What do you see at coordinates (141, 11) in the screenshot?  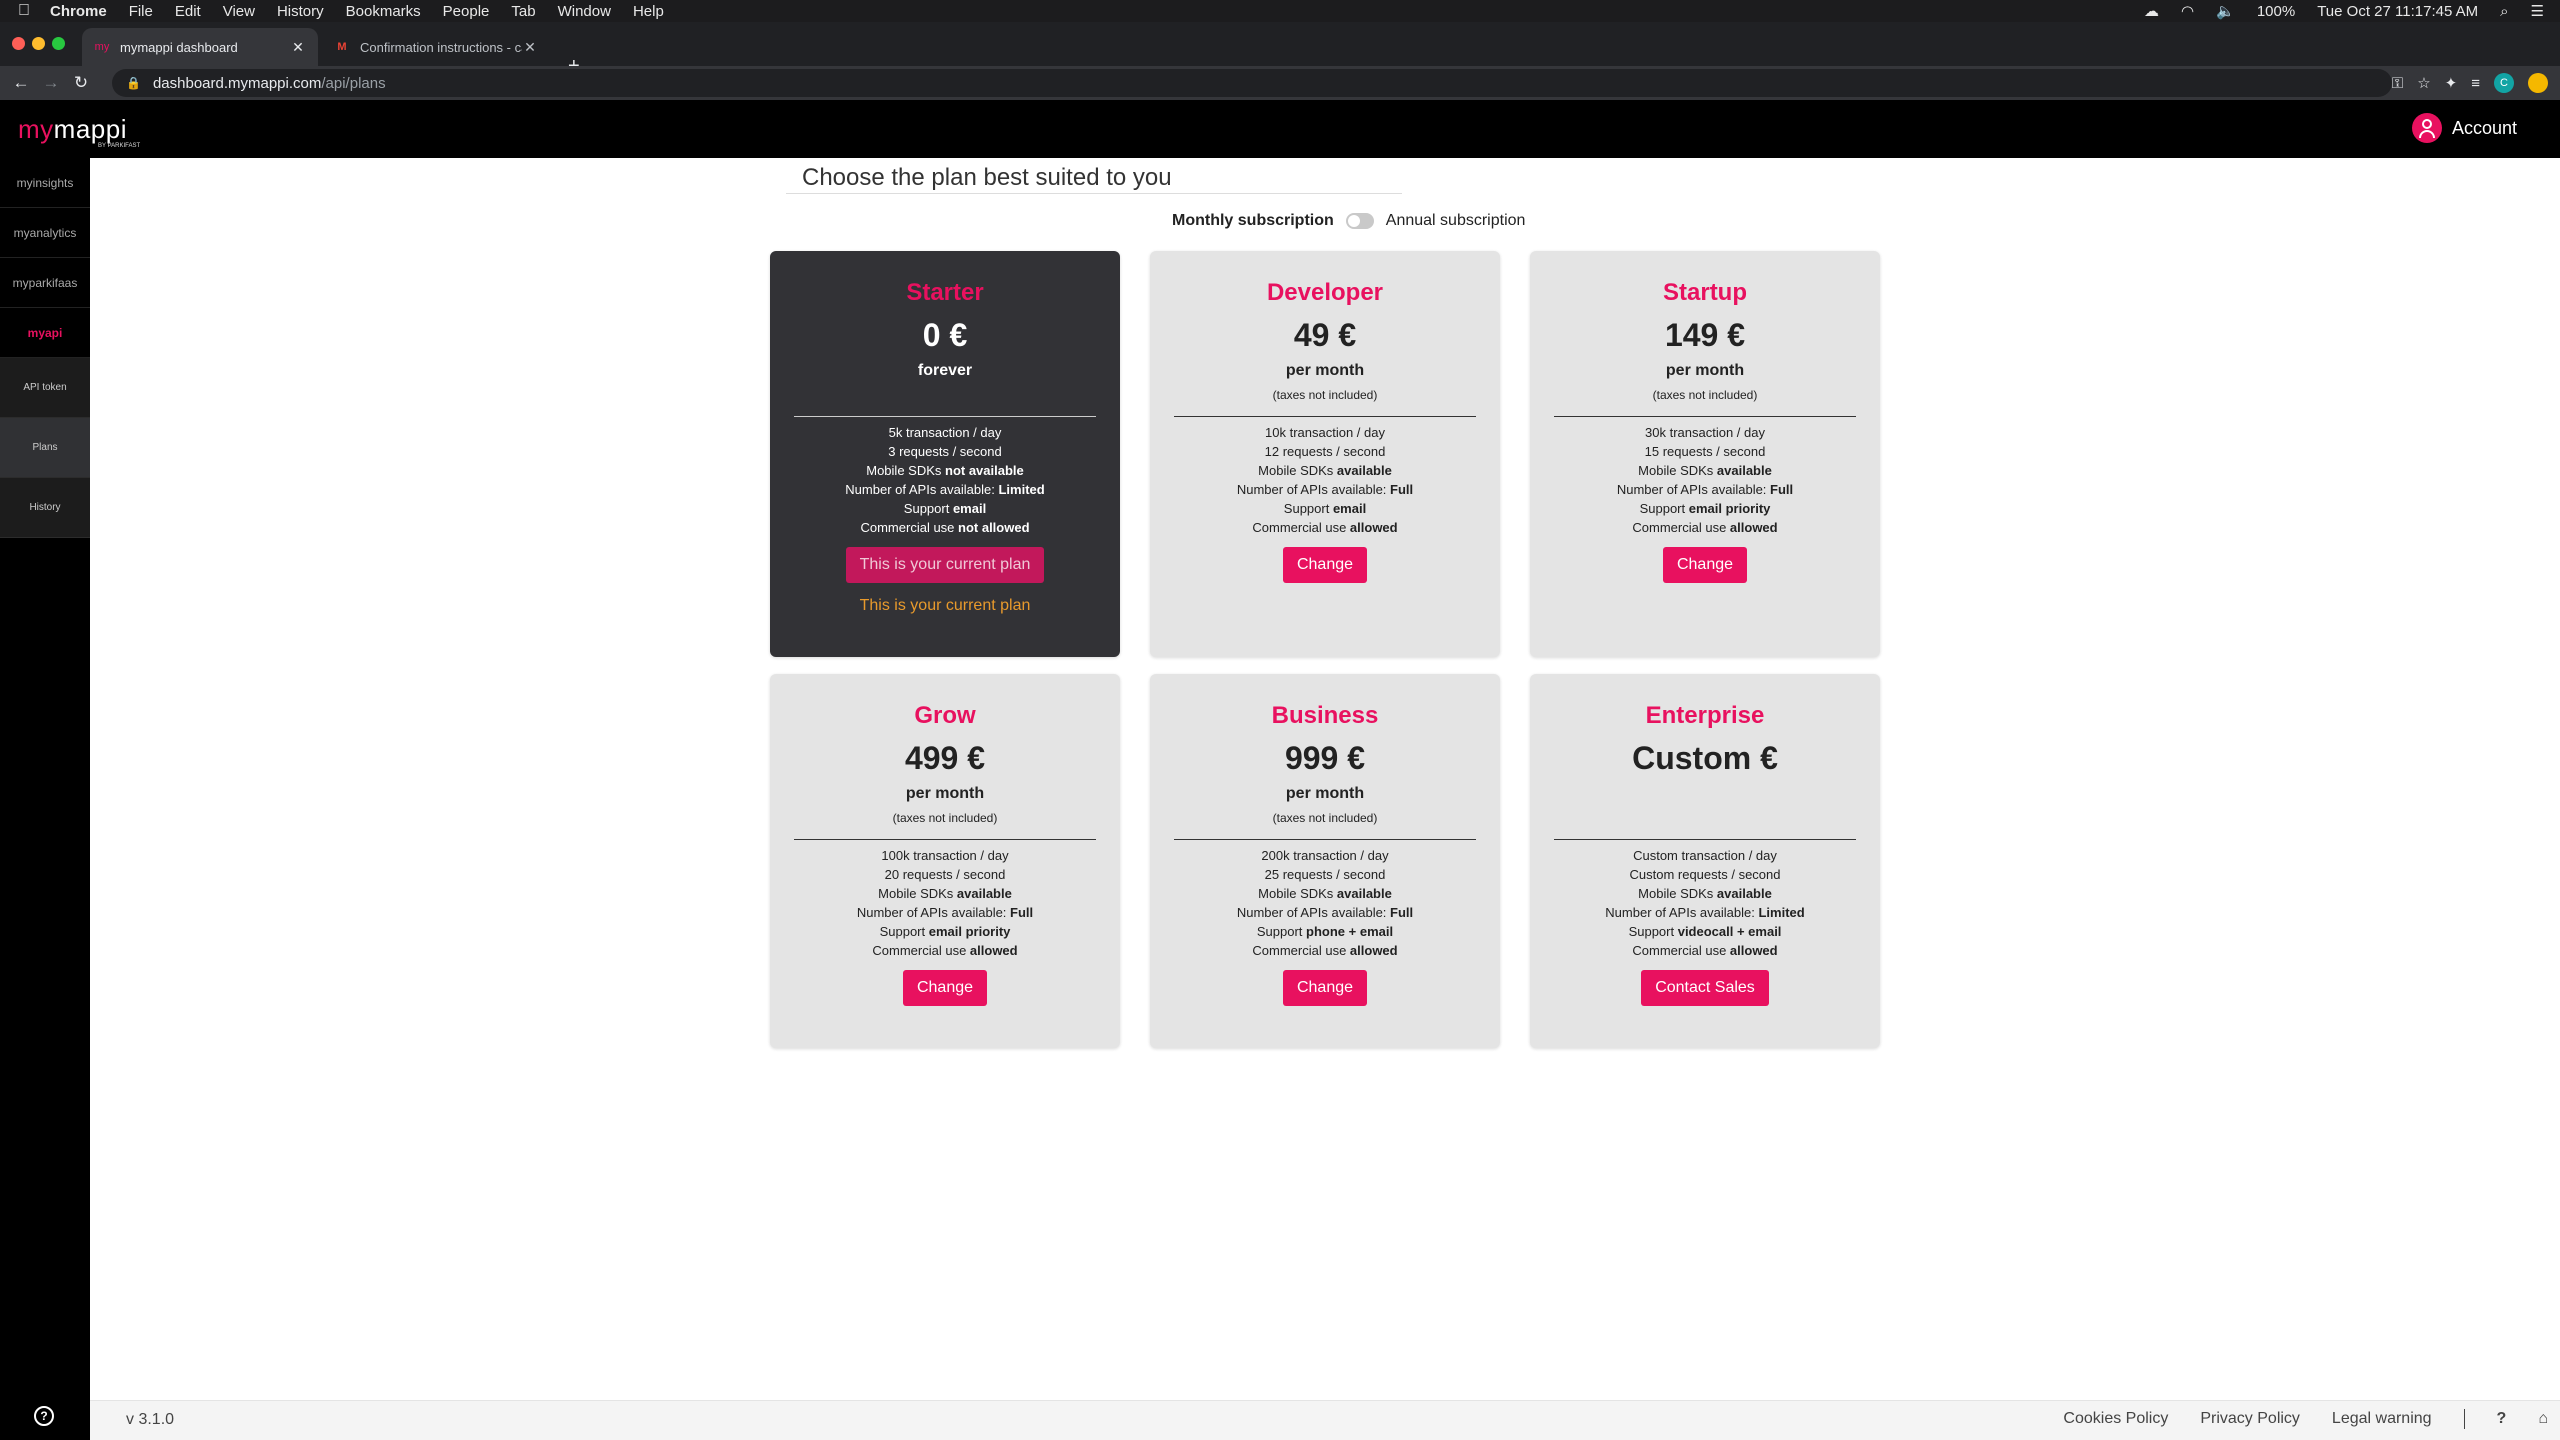 I see `menu-file: File` at bounding box center [141, 11].